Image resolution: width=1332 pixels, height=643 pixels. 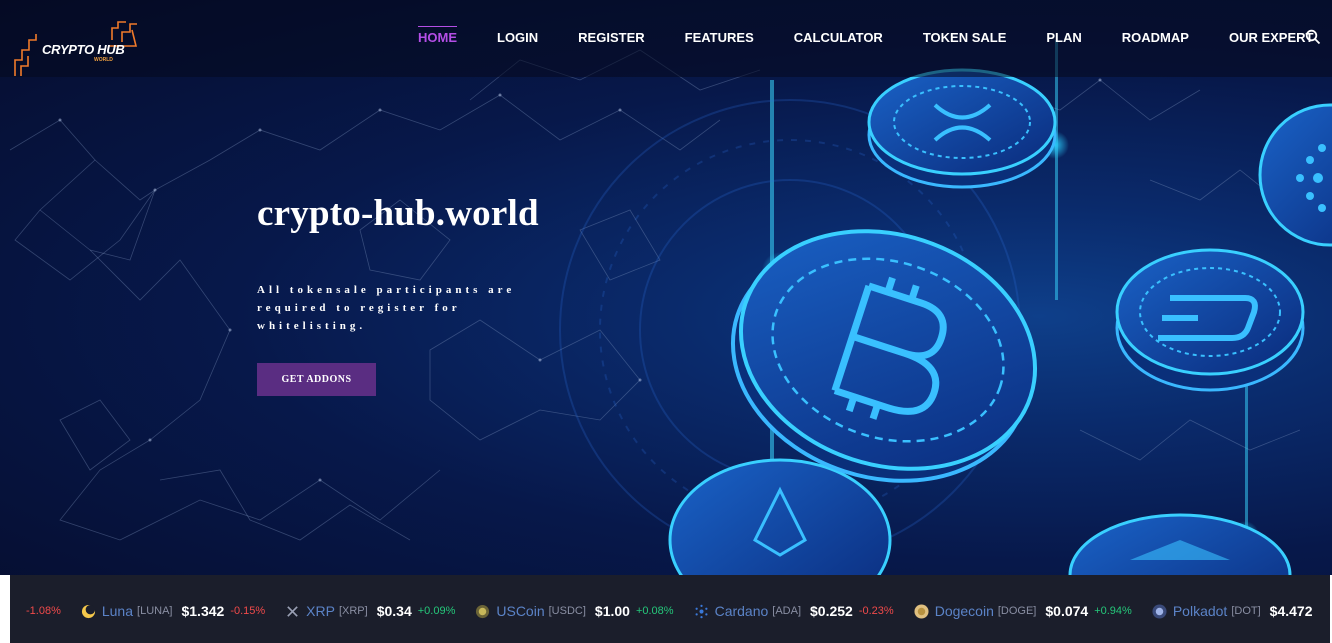 What do you see at coordinates (483, 611) in the screenshot?
I see `usdc-icon` at bounding box center [483, 611].